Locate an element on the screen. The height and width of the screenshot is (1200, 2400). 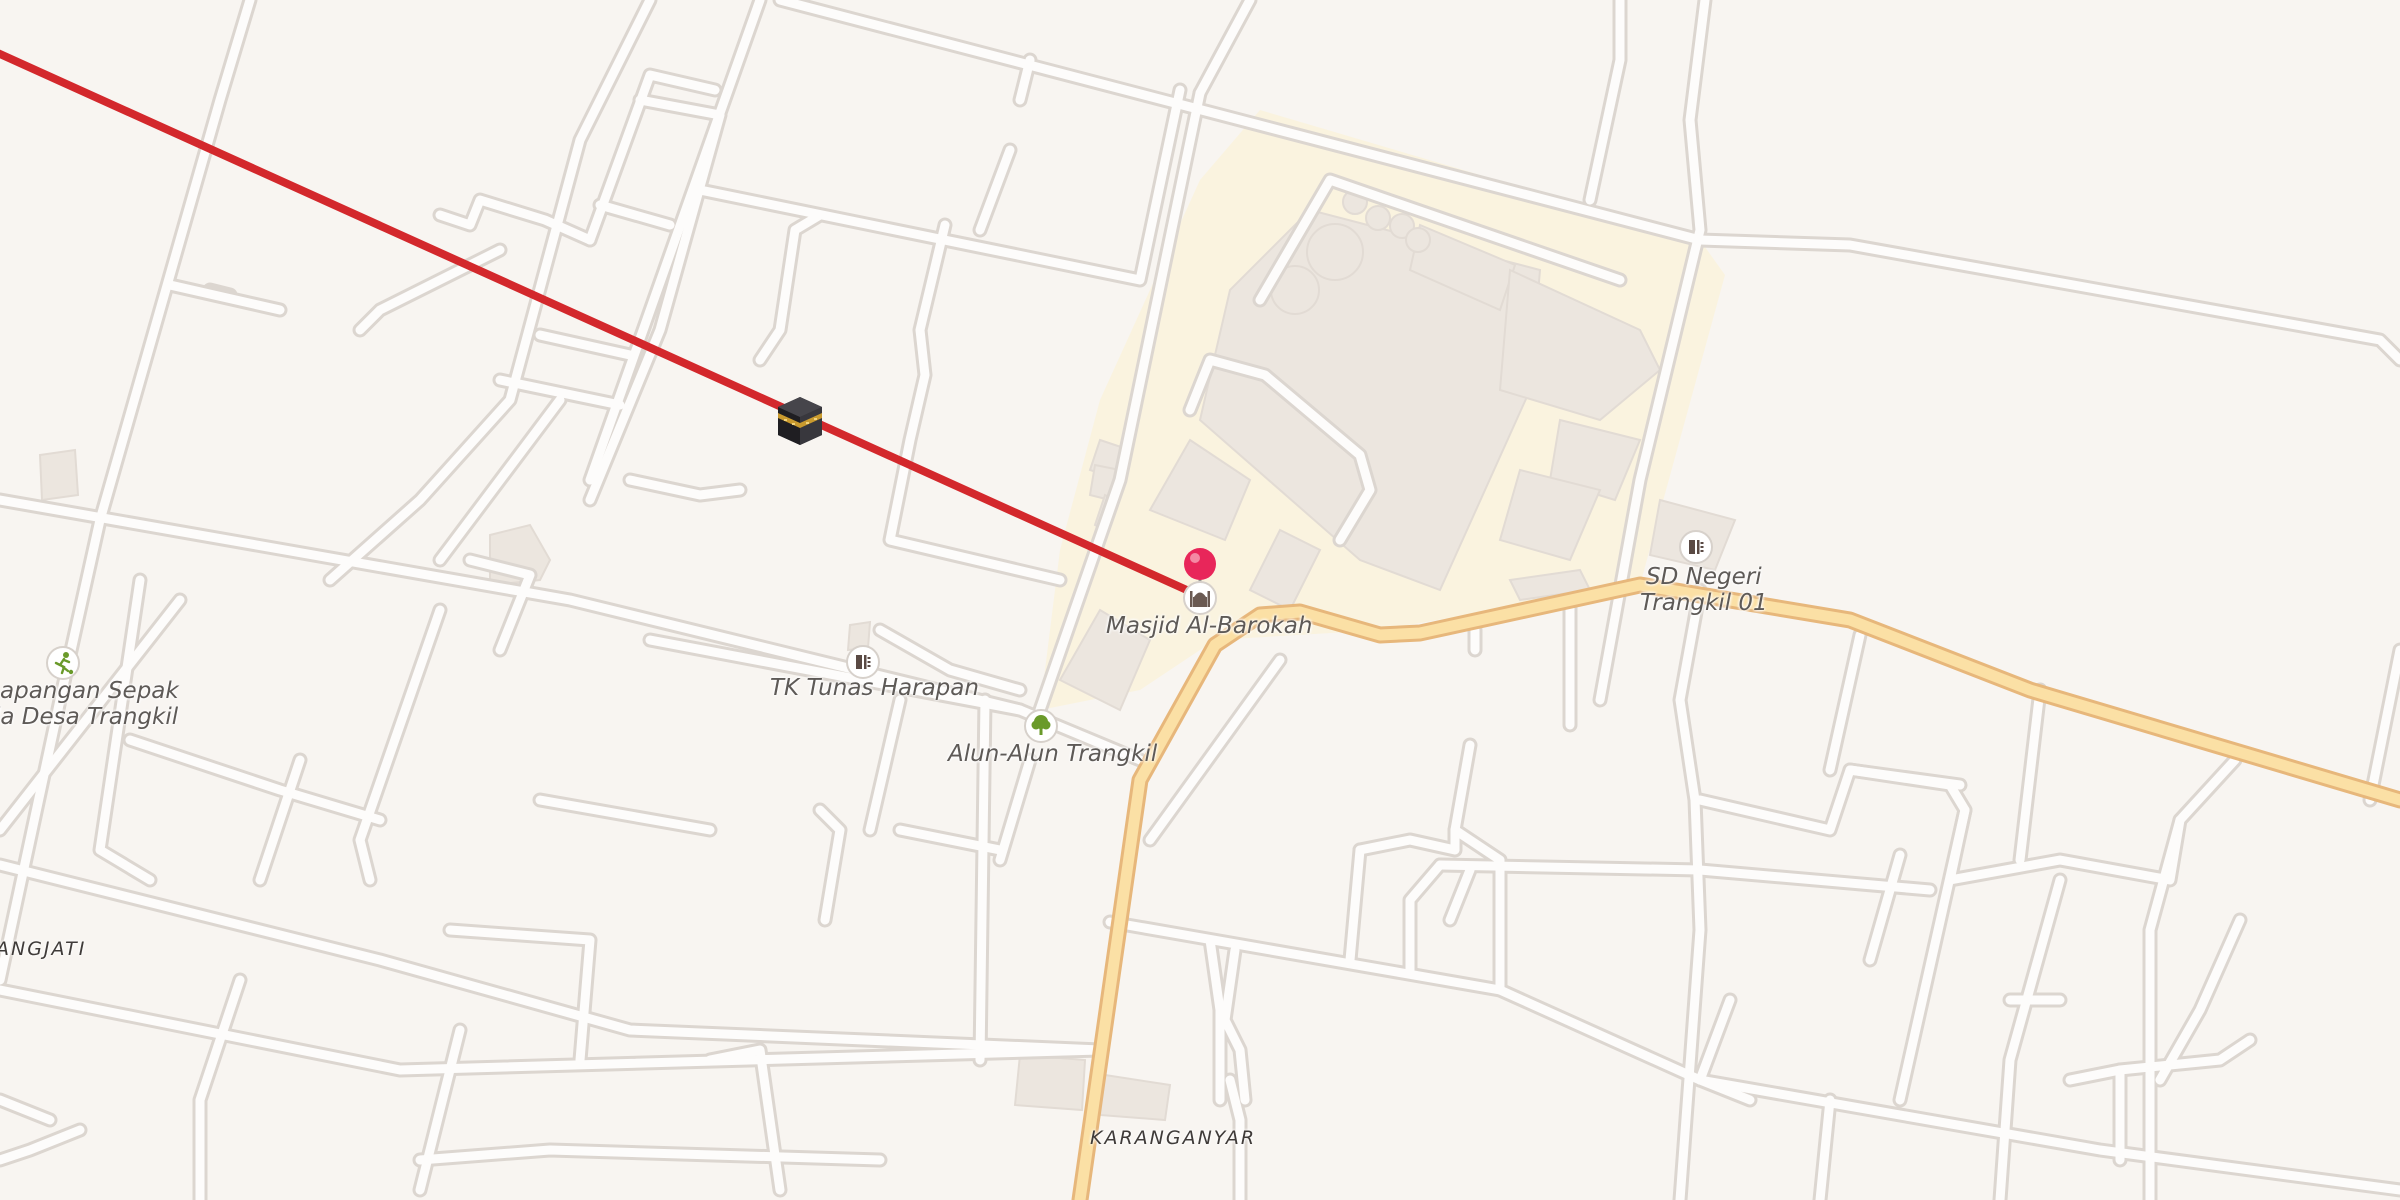
poi-label-masjid: Masjid Al-Barokah is located at coordinates (1209, 626).